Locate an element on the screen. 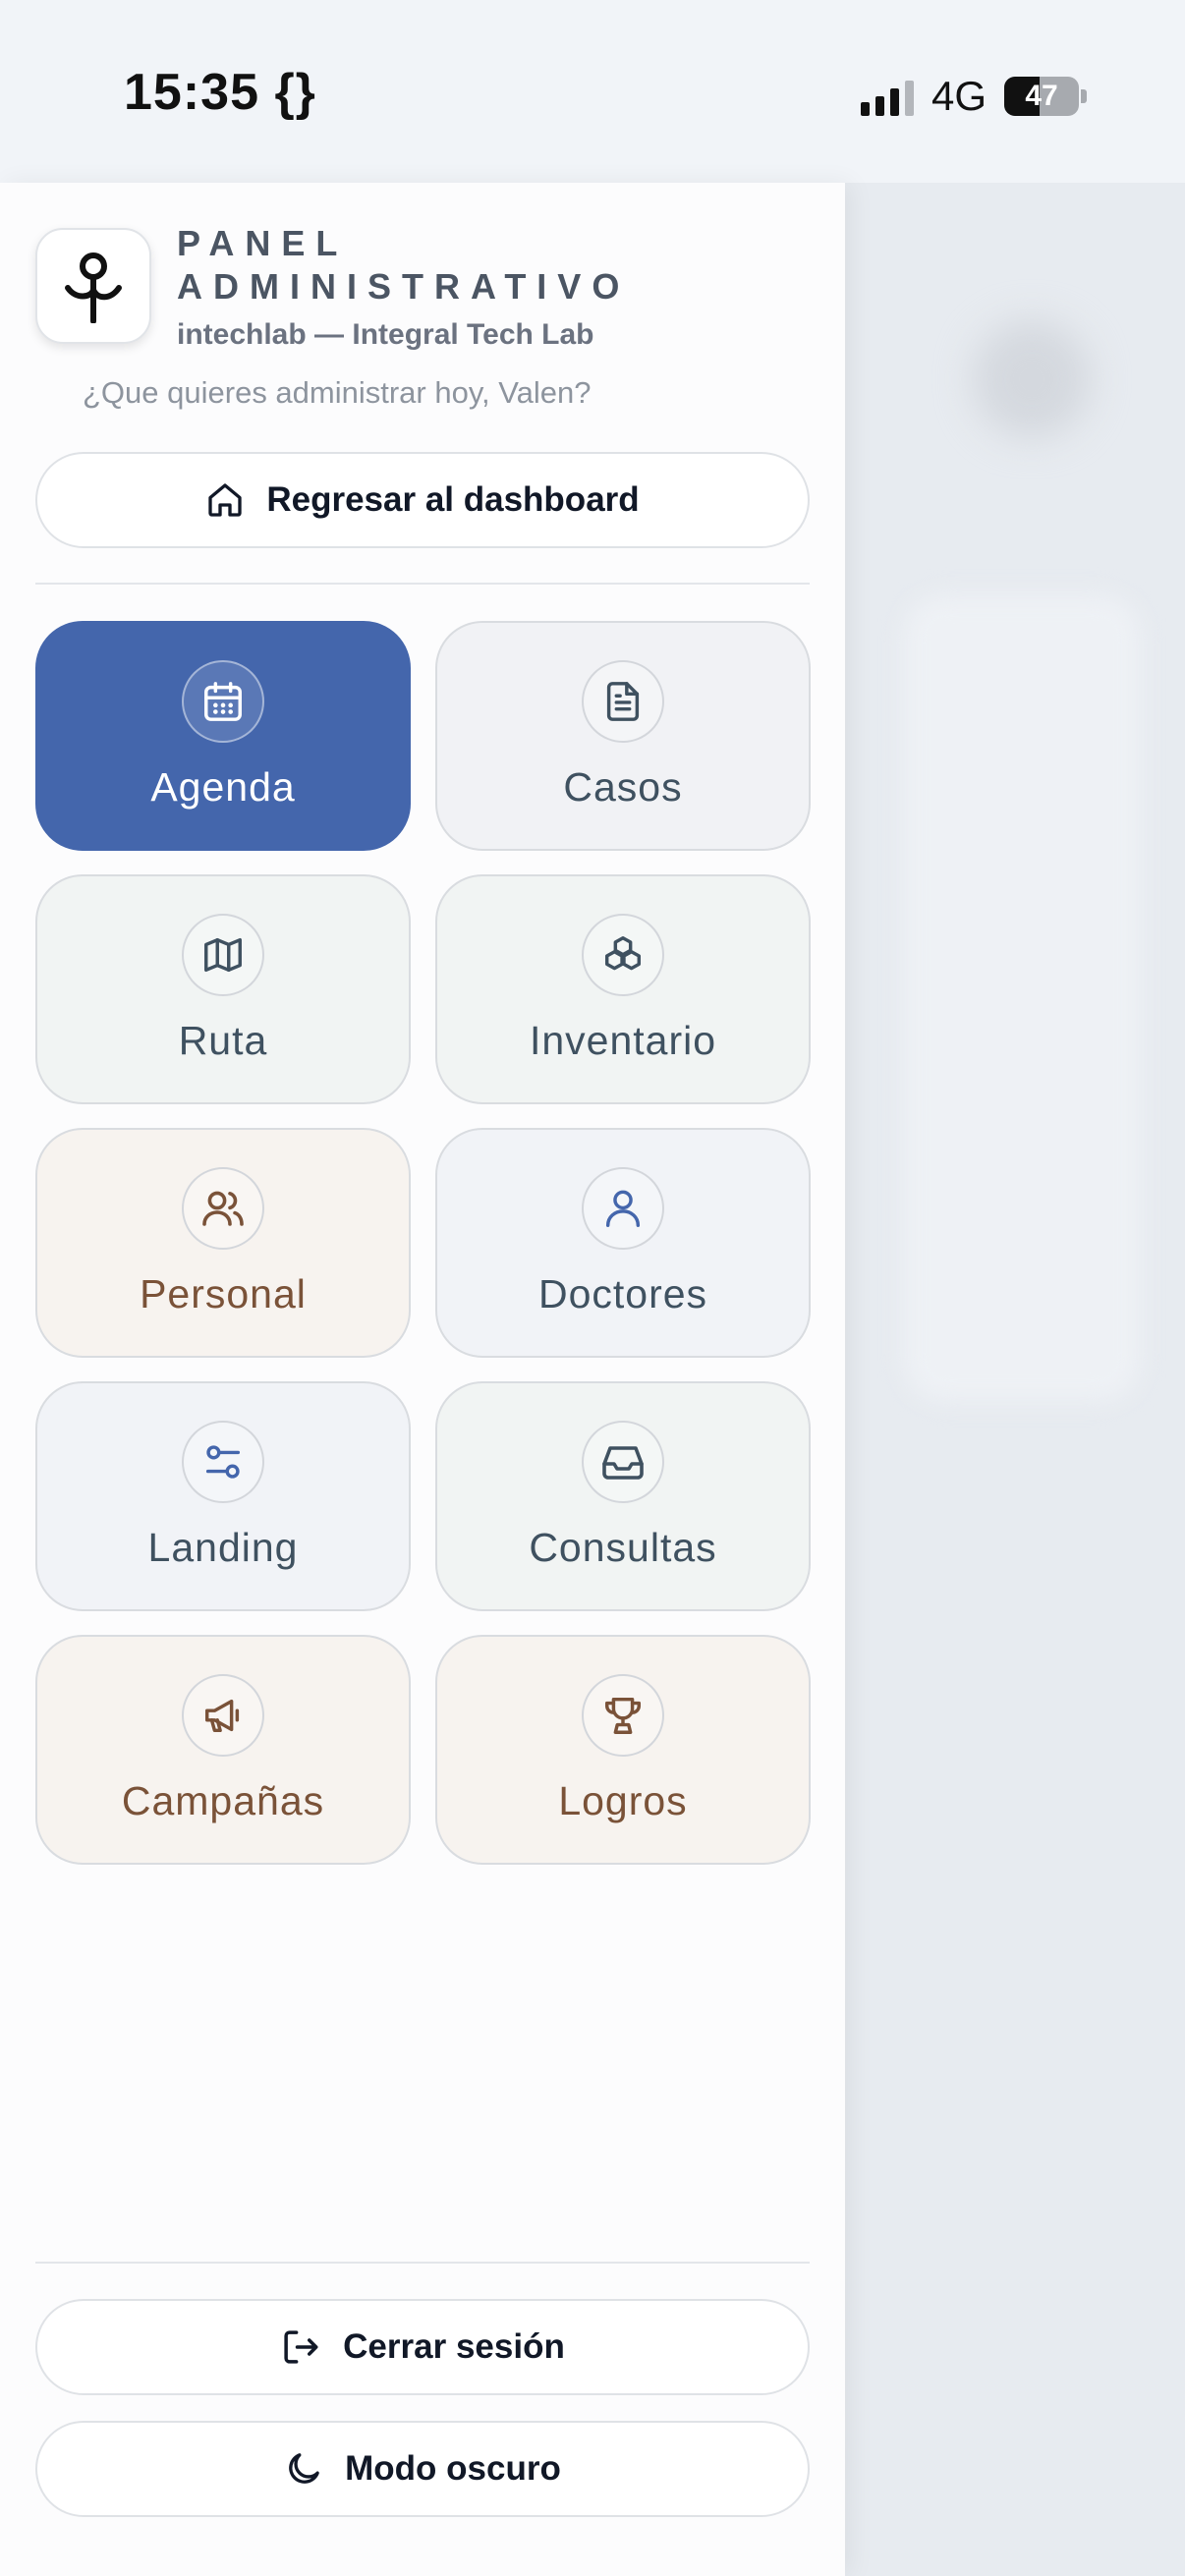 This screenshot has height=2576, width=1185. user-icon is located at coordinates (623, 1208).